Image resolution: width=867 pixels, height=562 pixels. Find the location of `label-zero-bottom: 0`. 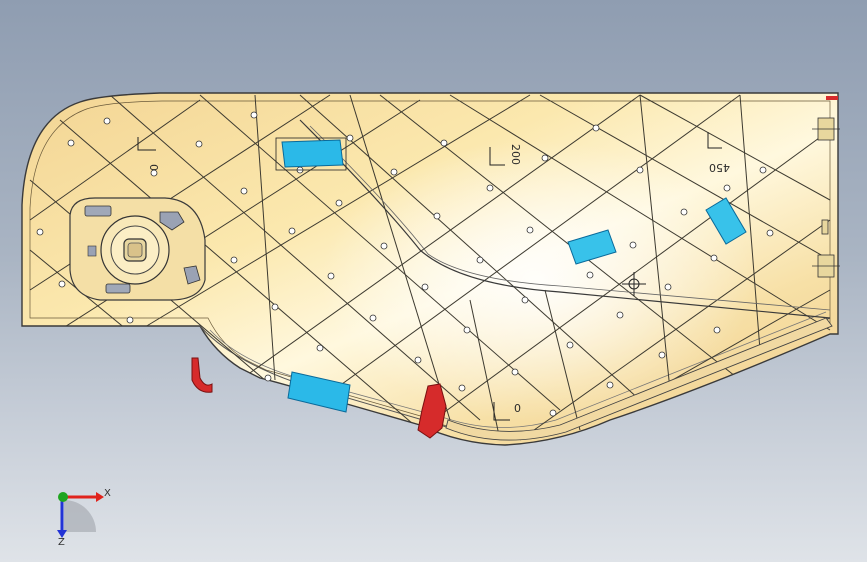

label-zero-bottom: 0 is located at coordinates (517, 408).